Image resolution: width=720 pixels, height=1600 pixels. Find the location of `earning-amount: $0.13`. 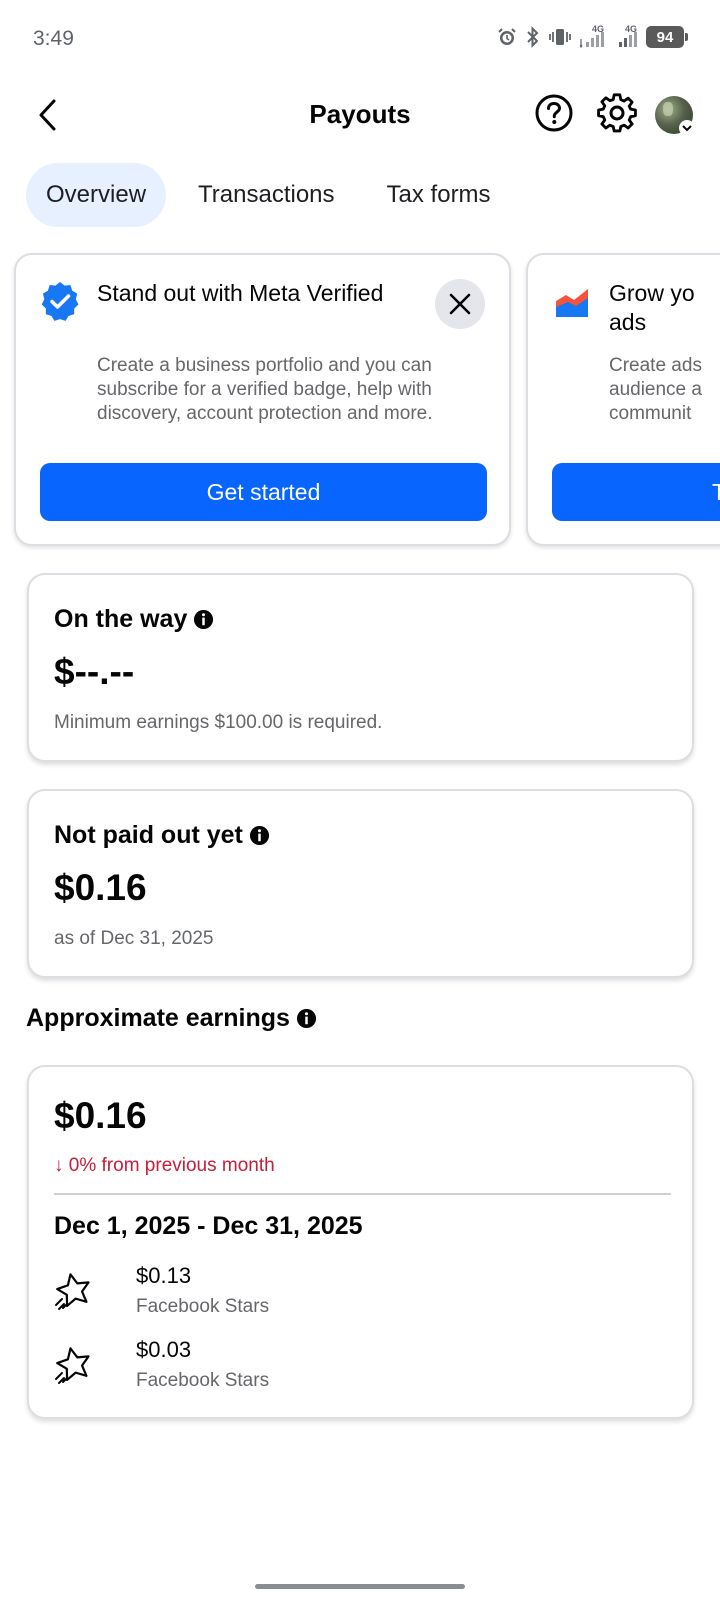

earning-amount: $0.13 is located at coordinates (164, 1275).